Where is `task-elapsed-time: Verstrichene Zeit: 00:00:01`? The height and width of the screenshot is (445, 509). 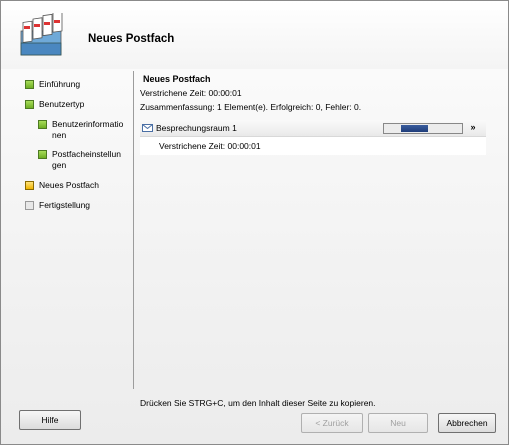
task-elapsed-time: Verstrichene Zeit: 00:00:01 is located at coordinates (210, 146).